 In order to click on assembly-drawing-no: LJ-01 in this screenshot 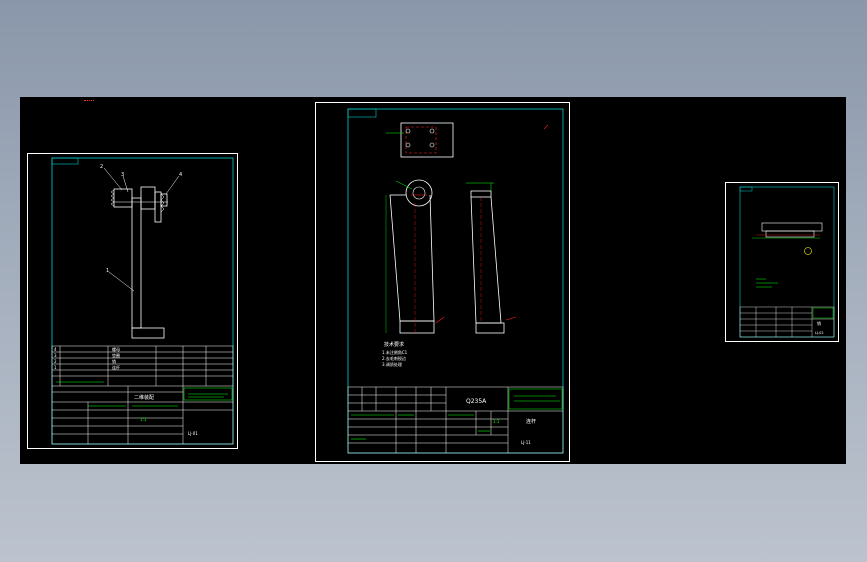, I will do `click(193, 433)`.